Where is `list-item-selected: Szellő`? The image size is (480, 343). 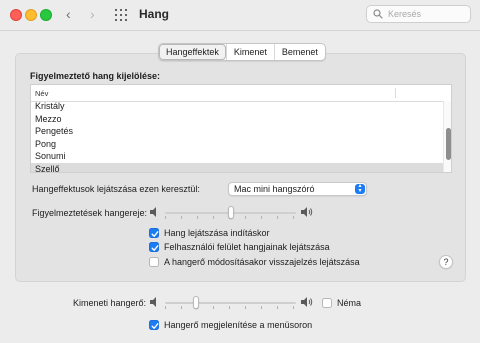 list-item-selected: Szellő is located at coordinates (237, 167).